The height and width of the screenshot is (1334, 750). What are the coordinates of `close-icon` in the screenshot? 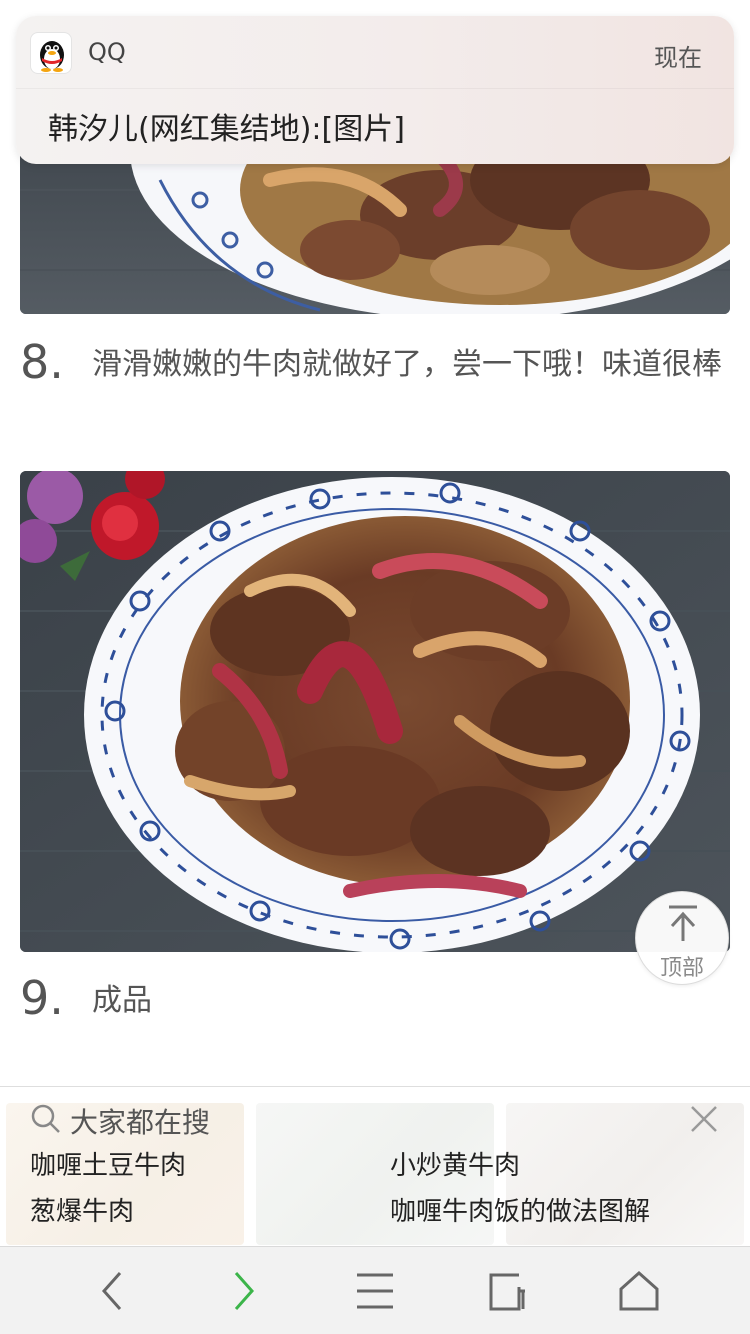 It's located at (704, 1119).